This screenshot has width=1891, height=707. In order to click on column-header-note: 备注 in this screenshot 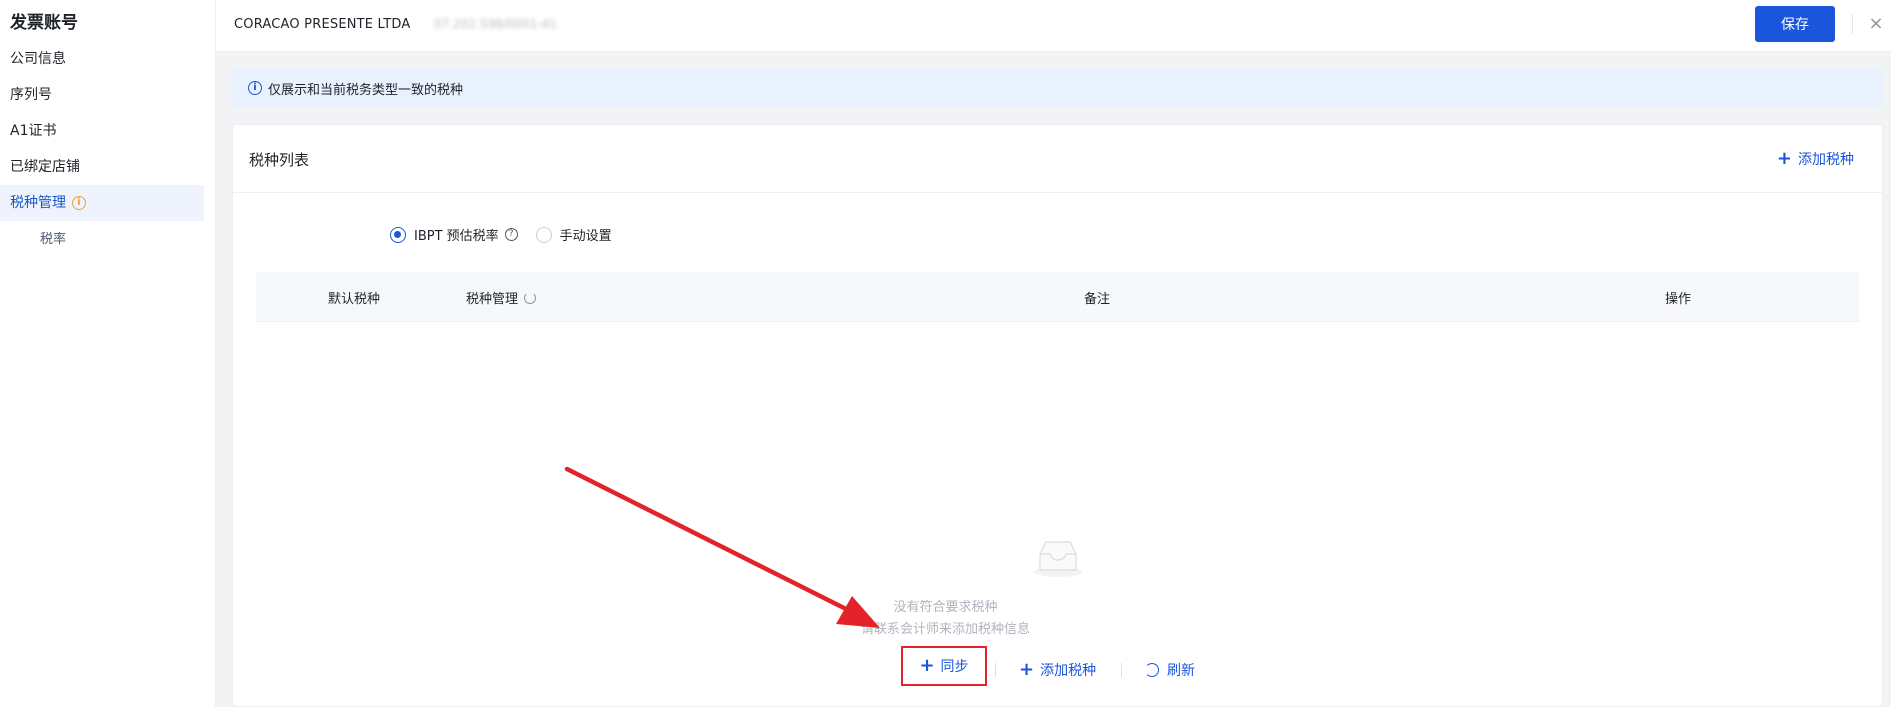, I will do `click(1097, 299)`.